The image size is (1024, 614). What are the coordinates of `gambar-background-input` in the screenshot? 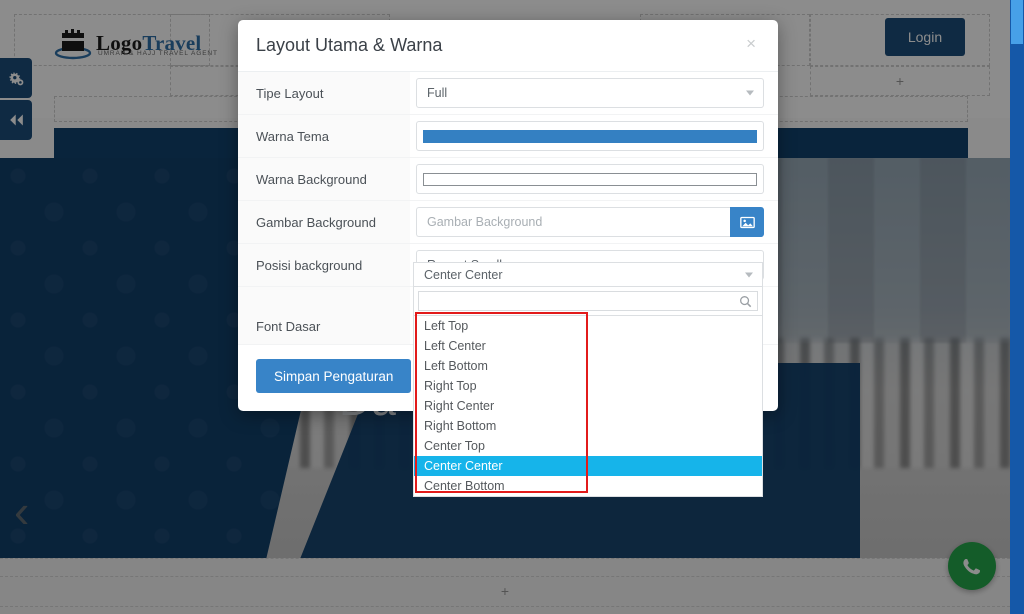 It's located at (573, 222).